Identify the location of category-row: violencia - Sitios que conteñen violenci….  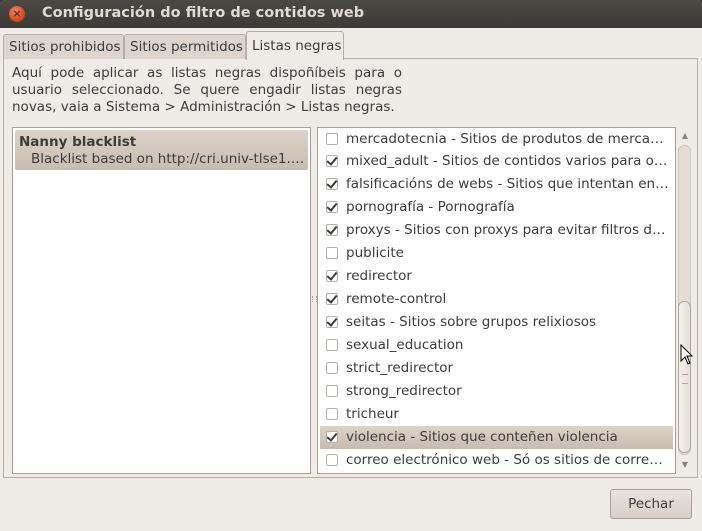
(496, 437).